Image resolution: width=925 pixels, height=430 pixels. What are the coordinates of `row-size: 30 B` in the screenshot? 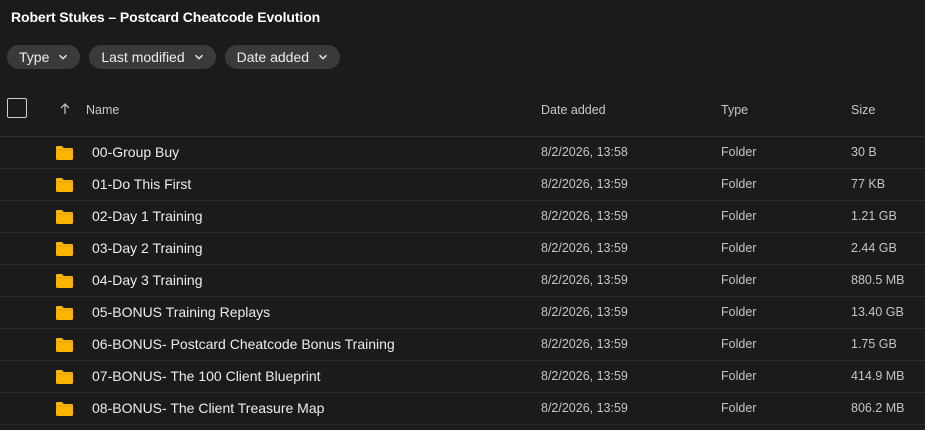 It's located at (864, 152).